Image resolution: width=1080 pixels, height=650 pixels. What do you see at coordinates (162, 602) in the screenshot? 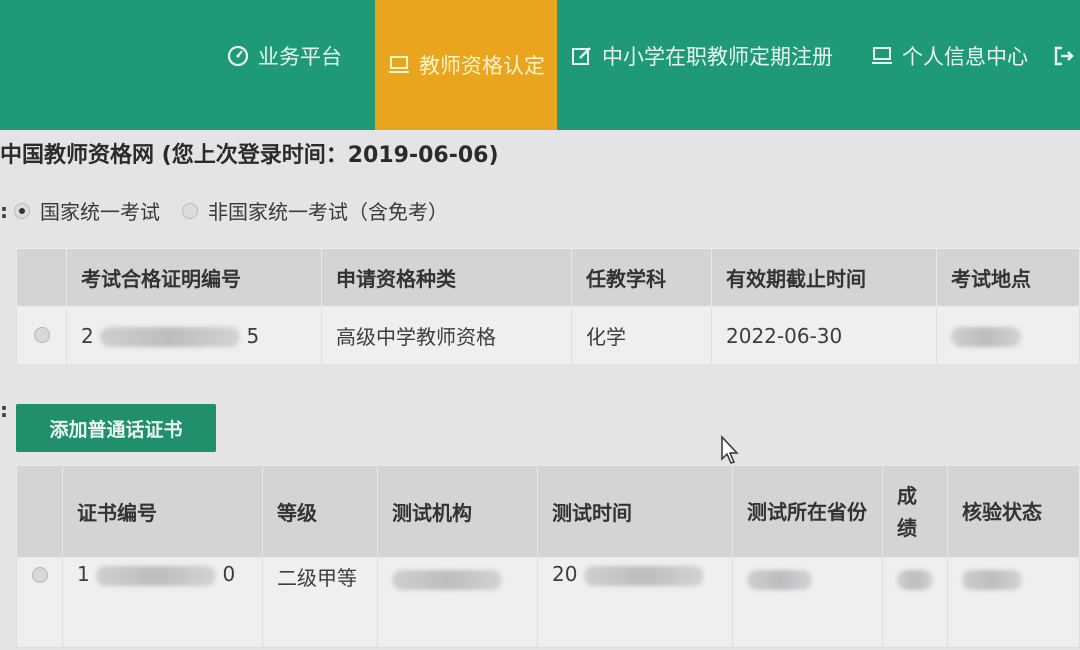
I see `cell-cert-number: 1 0` at bounding box center [162, 602].